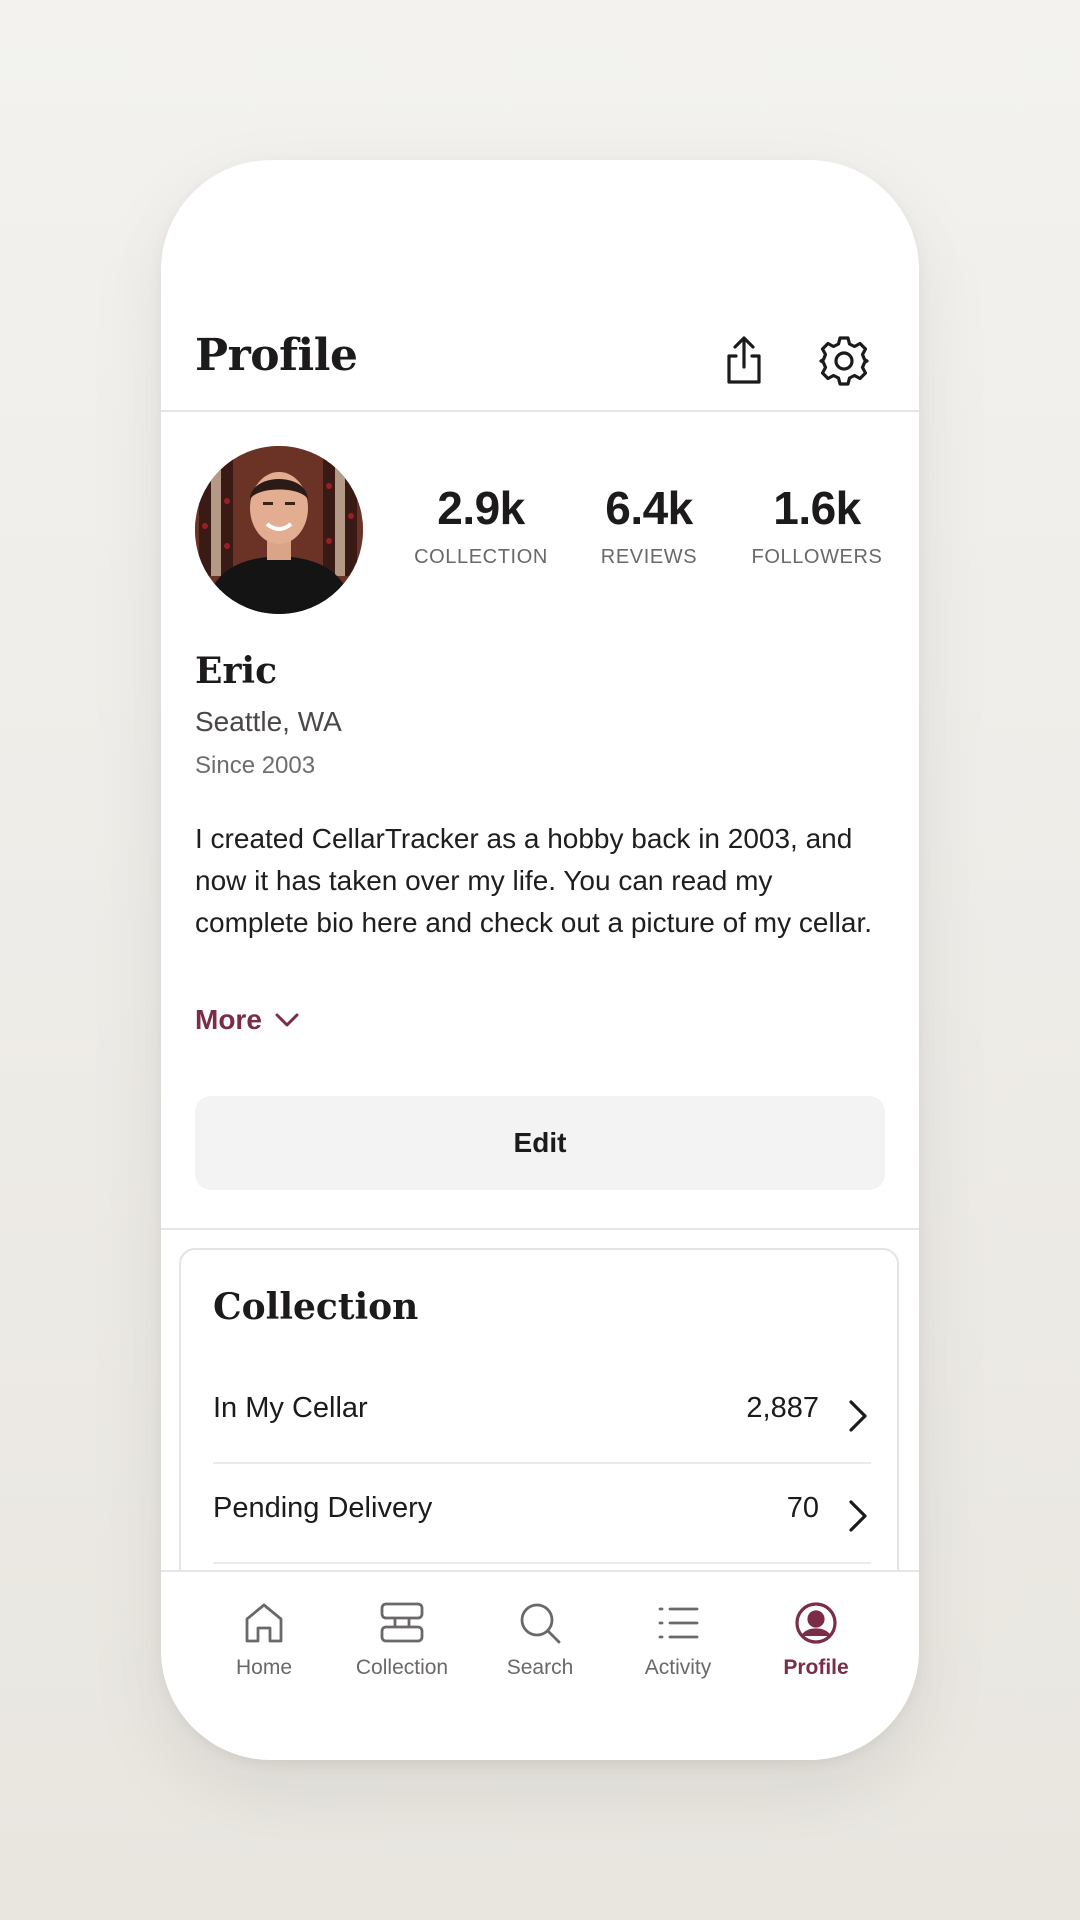 The height and width of the screenshot is (1920, 1080). I want to click on more-toggle: More, so click(248, 1020).